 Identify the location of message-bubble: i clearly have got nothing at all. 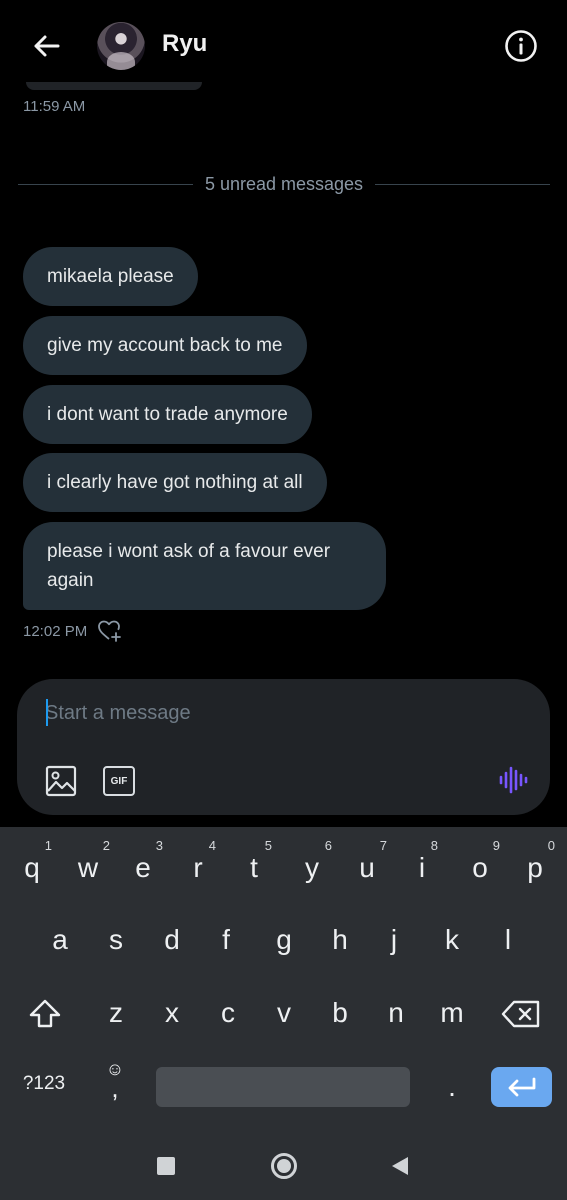
(175, 482).